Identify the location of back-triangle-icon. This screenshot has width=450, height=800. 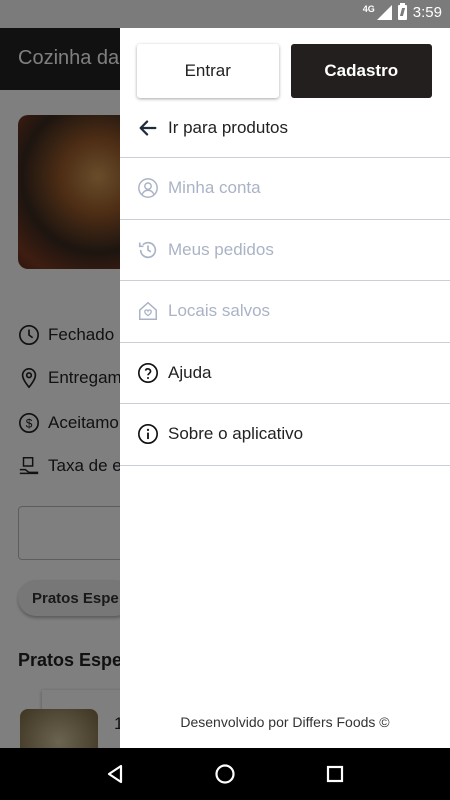
(115, 774).